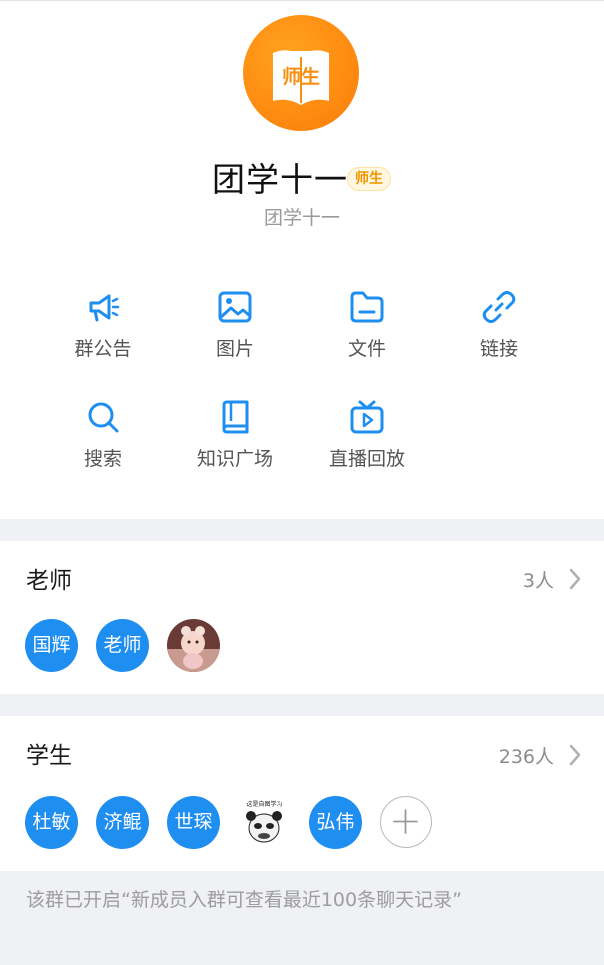 The width and height of the screenshot is (604, 965). What do you see at coordinates (367, 444) in the screenshot?
I see `function-live-replay: 直播回放` at bounding box center [367, 444].